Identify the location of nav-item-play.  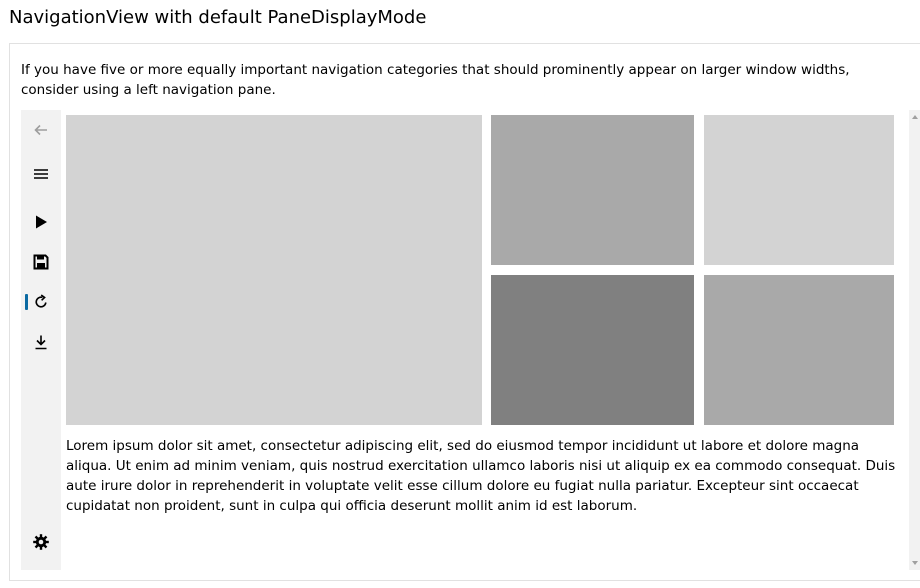
(41, 222).